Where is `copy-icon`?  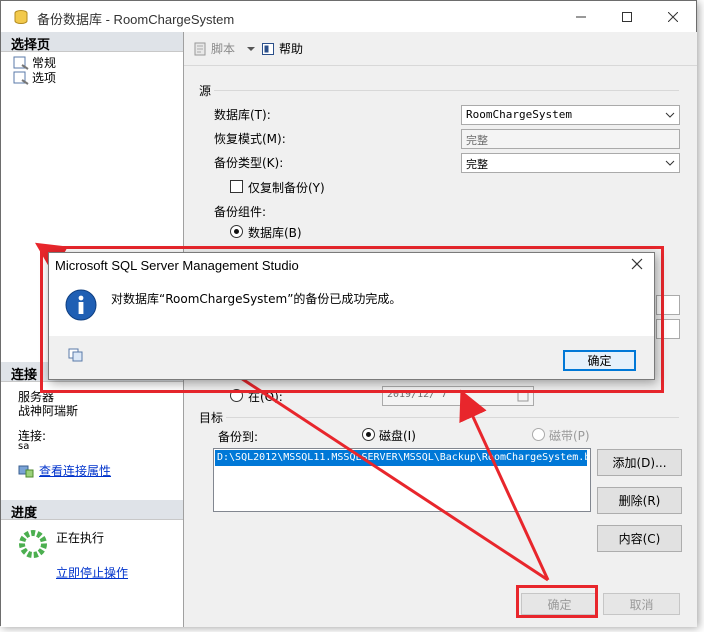
copy-icon is located at coordinates (76, 355).